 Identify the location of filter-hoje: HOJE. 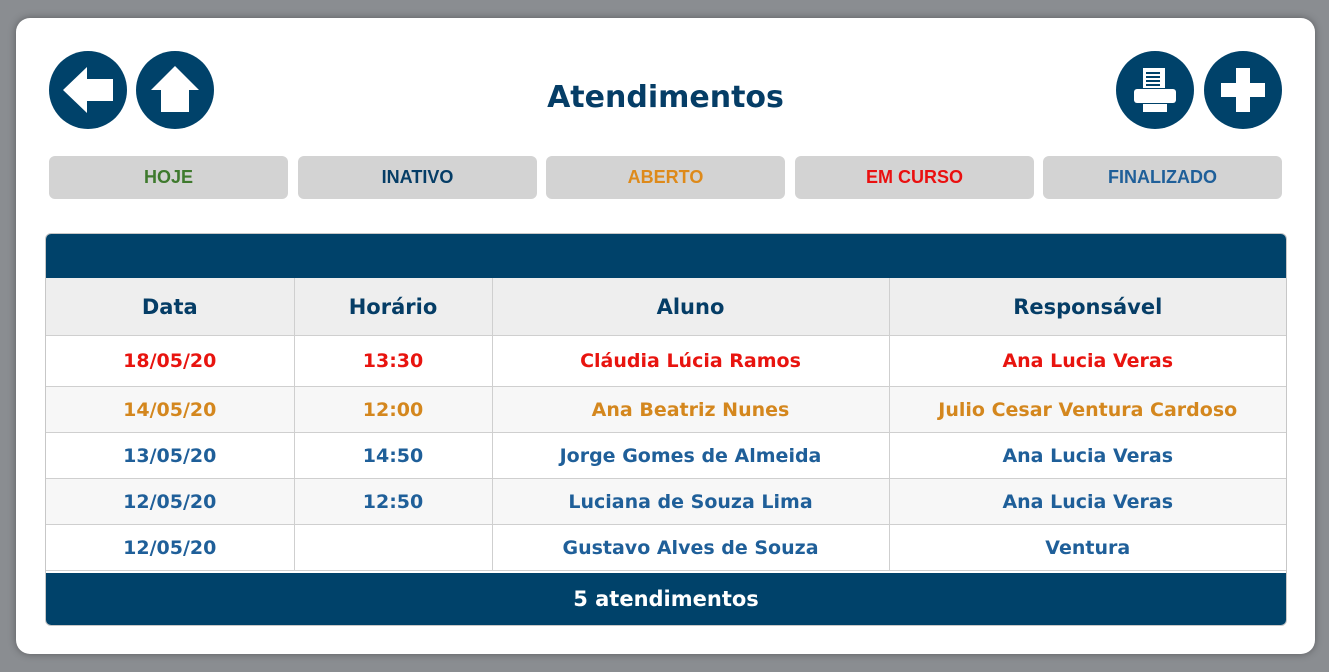
(168, 177).